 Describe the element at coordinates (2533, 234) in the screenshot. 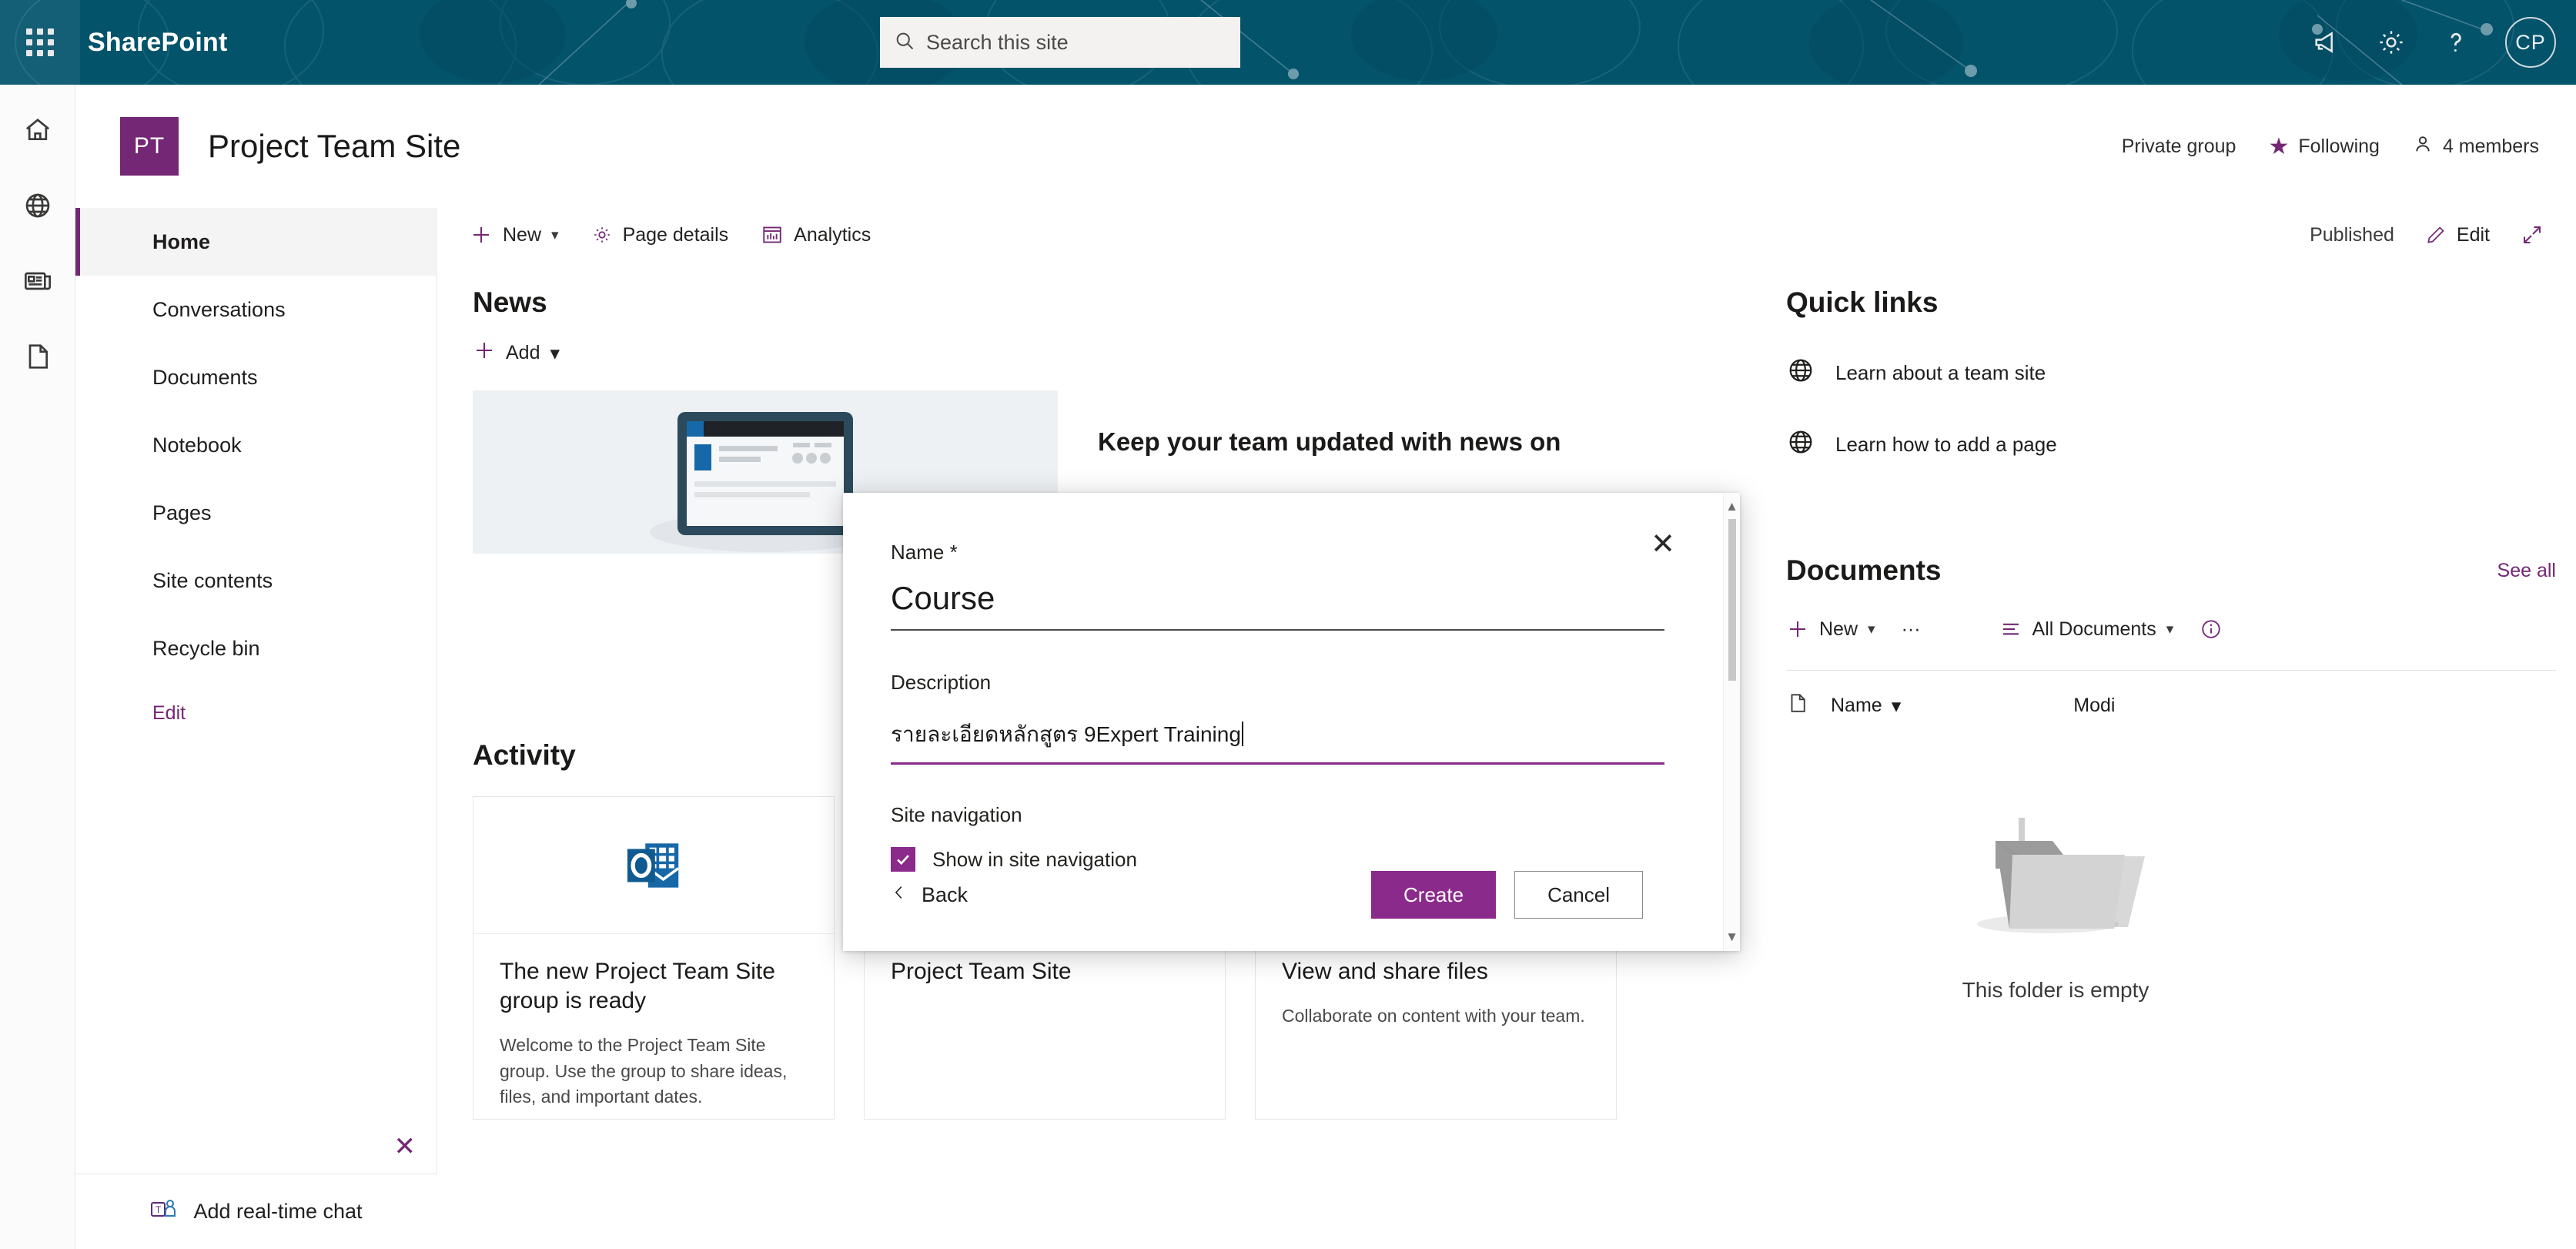

I see `expand-icon` at that location.